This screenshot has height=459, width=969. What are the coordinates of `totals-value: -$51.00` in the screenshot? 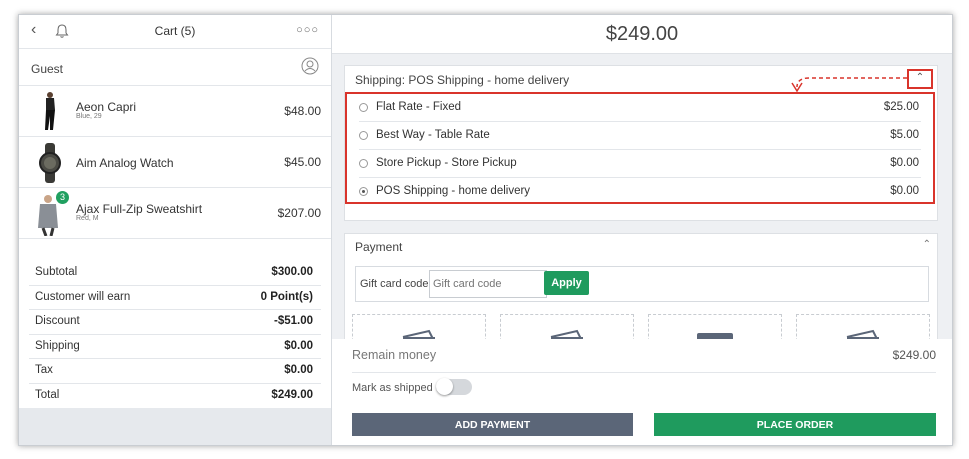 It's located at (293, 321).